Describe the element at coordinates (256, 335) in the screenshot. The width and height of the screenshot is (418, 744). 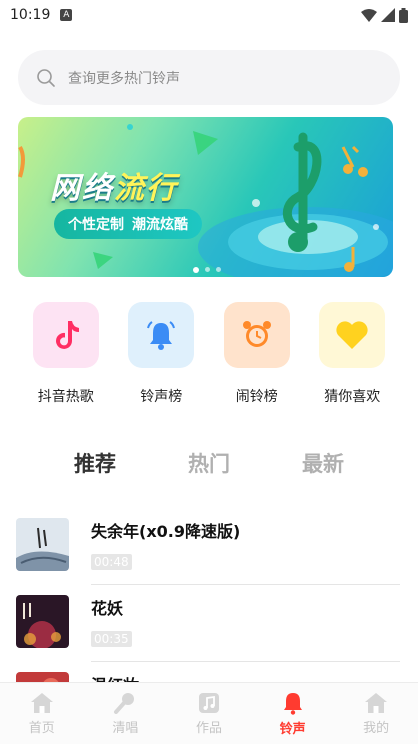
I see `alarm-clock-icon` at that location.